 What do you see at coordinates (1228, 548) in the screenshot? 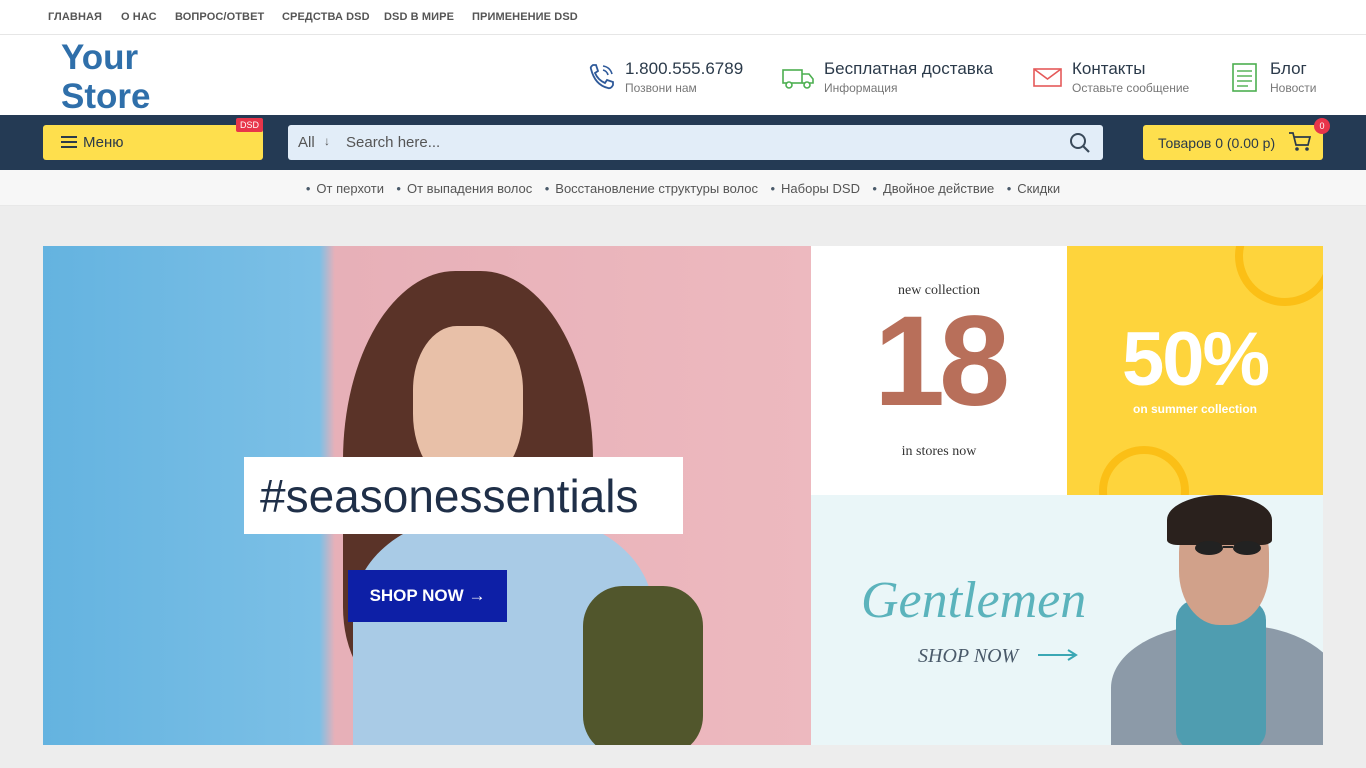
I see `sunglasses-icon` at bounding box center [1228, 548].